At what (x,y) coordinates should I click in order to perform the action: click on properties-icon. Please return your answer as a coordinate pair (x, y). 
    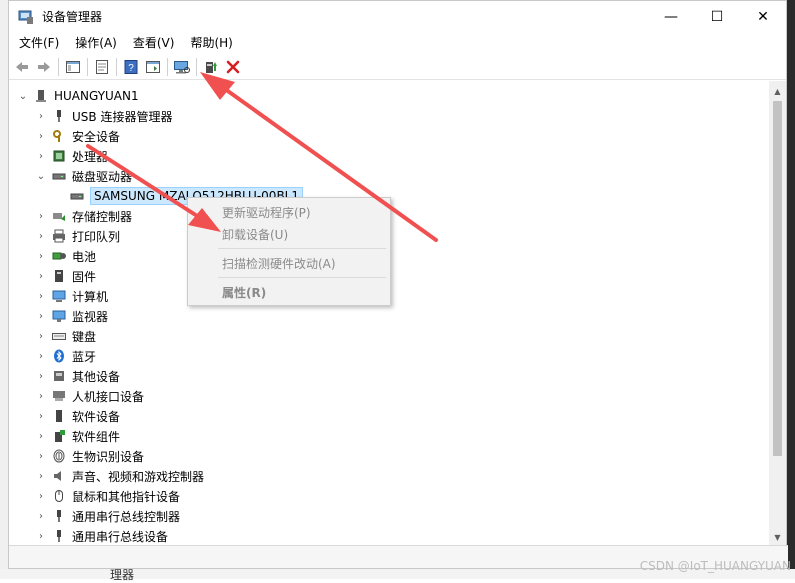
    Looking at the image, I should click on (102, 66).